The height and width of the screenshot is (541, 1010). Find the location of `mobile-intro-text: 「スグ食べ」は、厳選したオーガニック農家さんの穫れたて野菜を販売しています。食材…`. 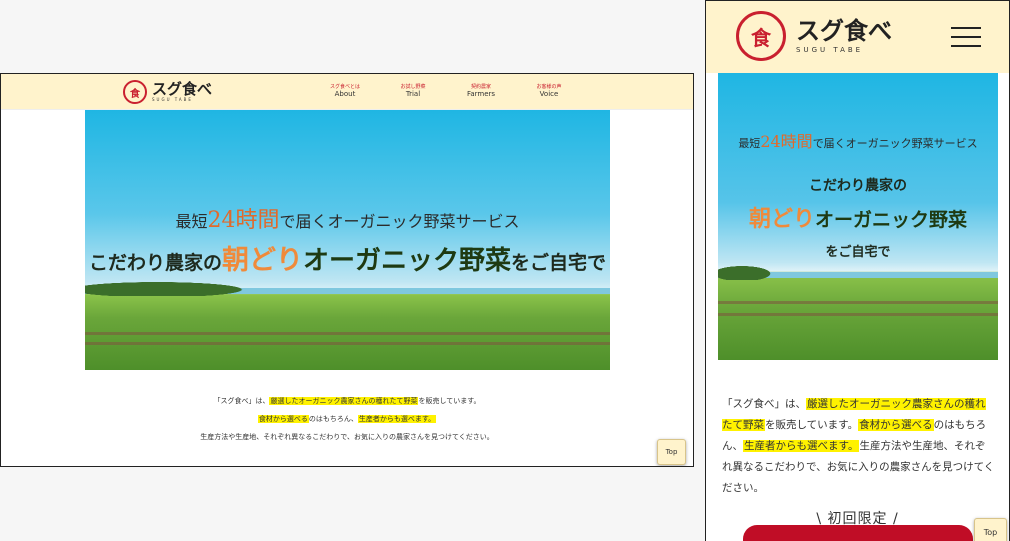

mobile-intro-text: 「スグ食べ」は、厳選したオーガニック農家さんの穫れたて野菜を販売しています。食材… is located at coordinates (858, 446).